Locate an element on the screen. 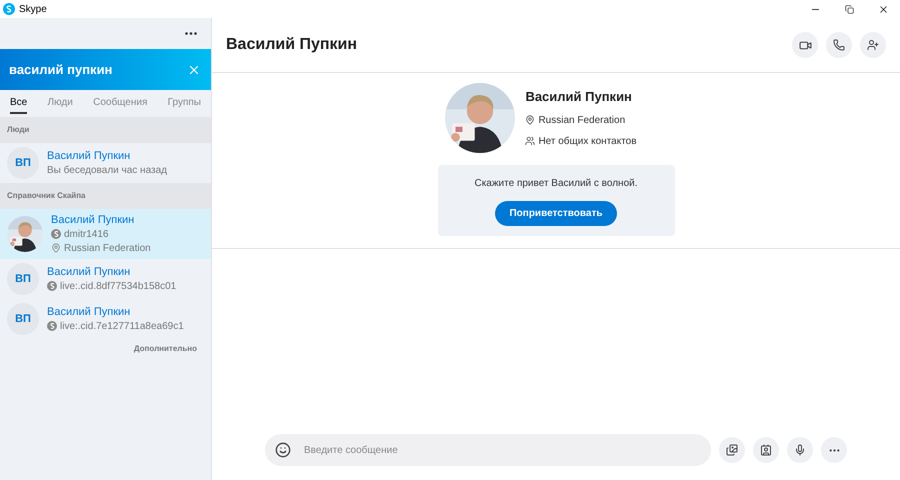 This screenshot has height=480, width=900. video-camera-icon is located at coordinates (805, 45).